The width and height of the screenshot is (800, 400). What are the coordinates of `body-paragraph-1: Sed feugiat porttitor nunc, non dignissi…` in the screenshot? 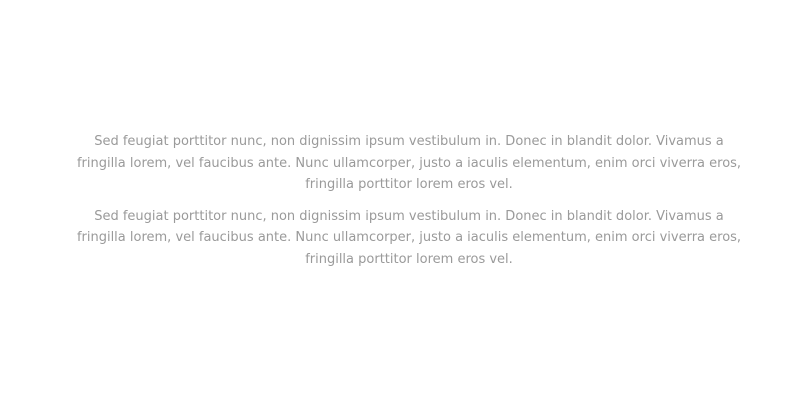 It's located at (409, 163).